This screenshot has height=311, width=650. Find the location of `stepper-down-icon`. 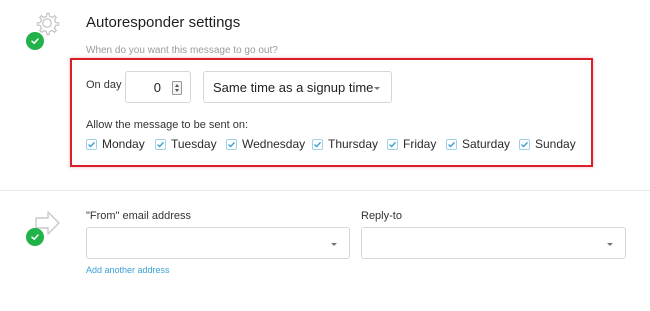

stepper-down-icon is located at coordinates (177, 90).